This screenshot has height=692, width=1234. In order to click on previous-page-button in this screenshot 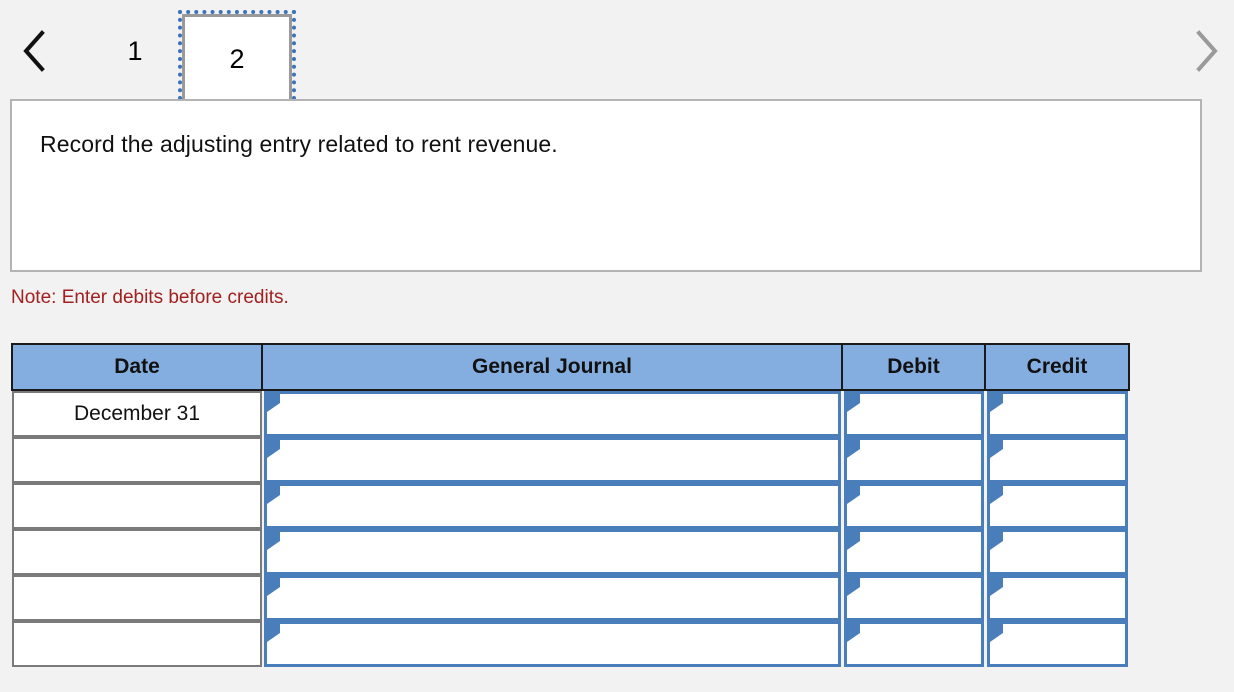, I will do `click(34, 51)`.